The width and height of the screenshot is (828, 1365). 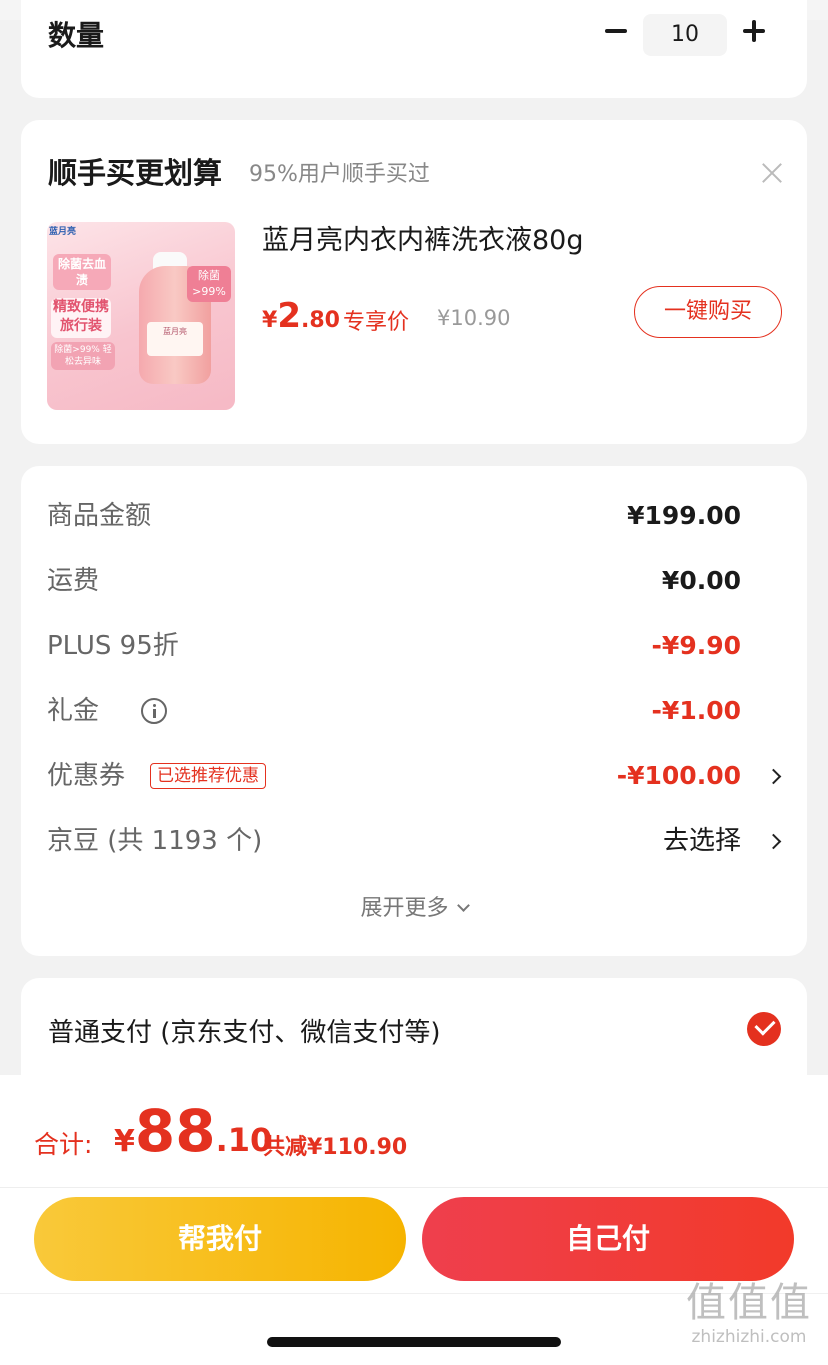 What do you see at coordinates (423, 237) in the screenshot?
I see `product-name: 蓝月亮内衣内裤洗衣液80g` at bounding box center [423, 237].